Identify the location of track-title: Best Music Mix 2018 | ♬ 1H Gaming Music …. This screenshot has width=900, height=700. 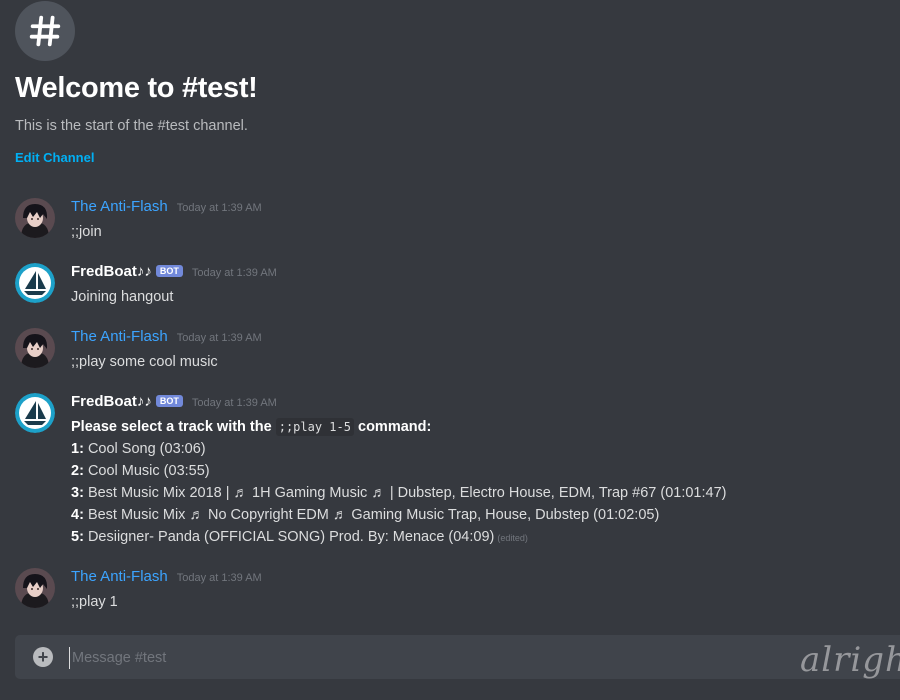
(407, 493).